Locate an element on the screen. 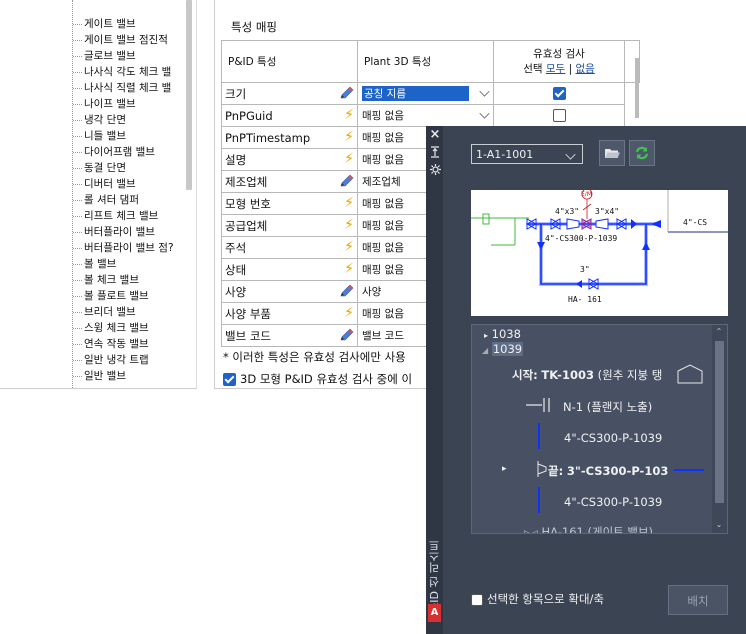 The width and height of the screenshot is (746, 634). zoom-to-selection-label: 선택한 항목으로 확대/축 is located at coordinates (545, 599).